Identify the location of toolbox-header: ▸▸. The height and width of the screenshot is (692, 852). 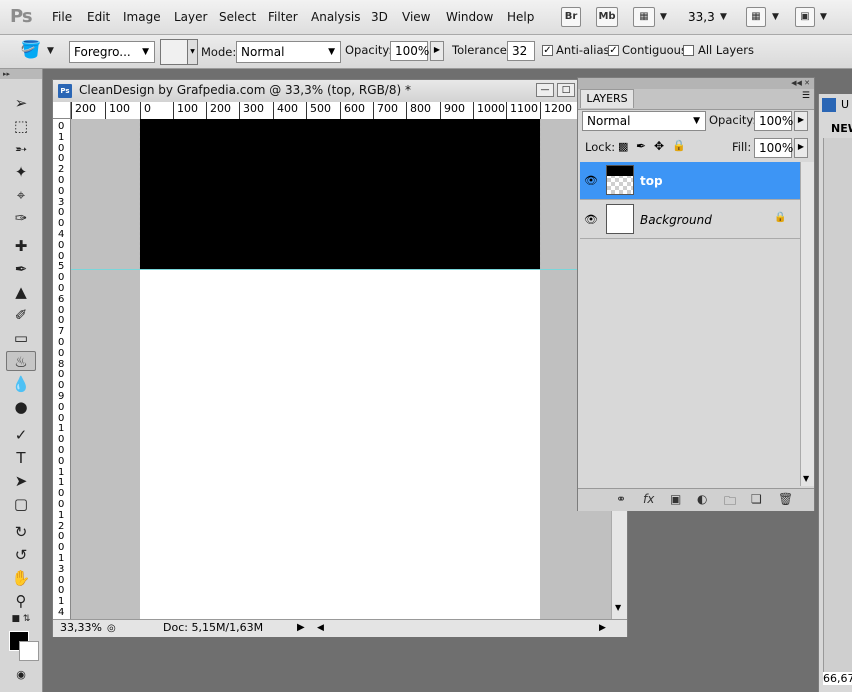
(21, 74).